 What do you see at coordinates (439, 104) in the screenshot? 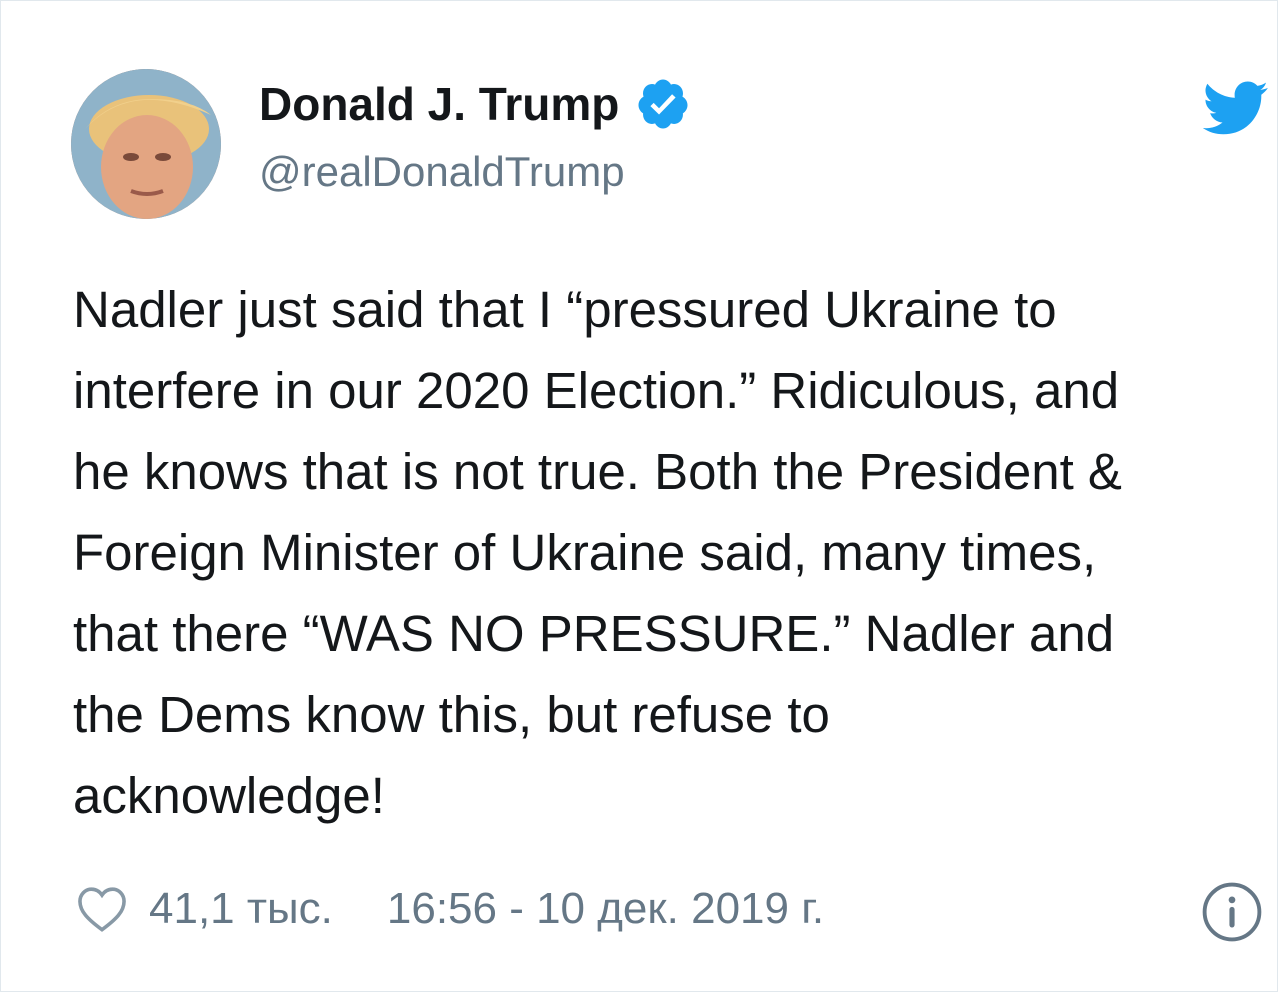
I see `display-name: Donald J. Trump` at bounding box center [439, 104].